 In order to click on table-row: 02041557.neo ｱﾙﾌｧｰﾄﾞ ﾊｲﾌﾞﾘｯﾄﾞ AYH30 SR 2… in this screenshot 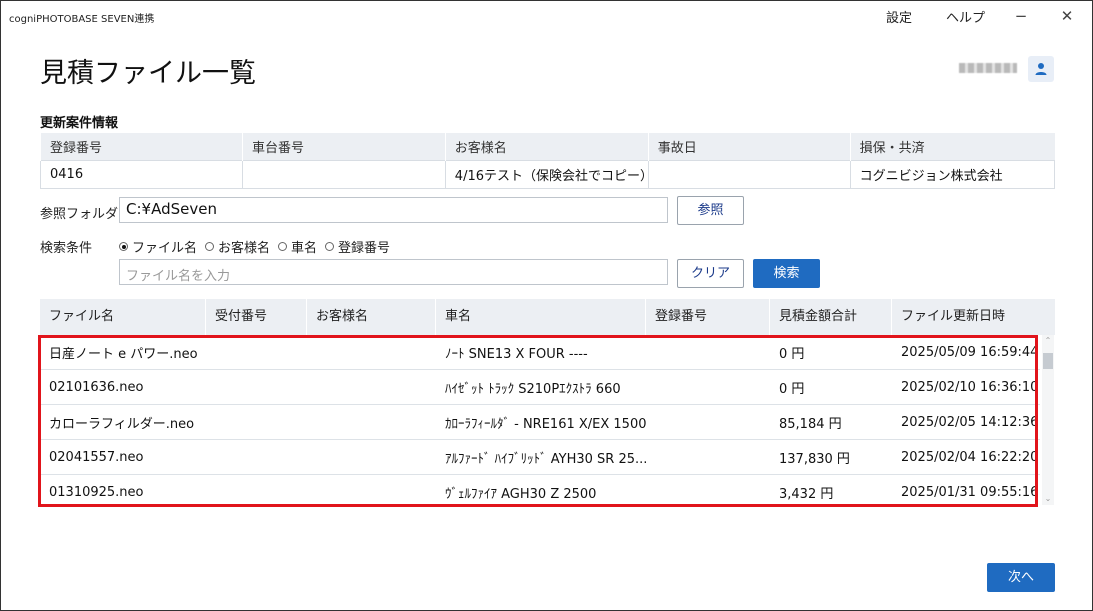, I will do `click(540, 457)`.